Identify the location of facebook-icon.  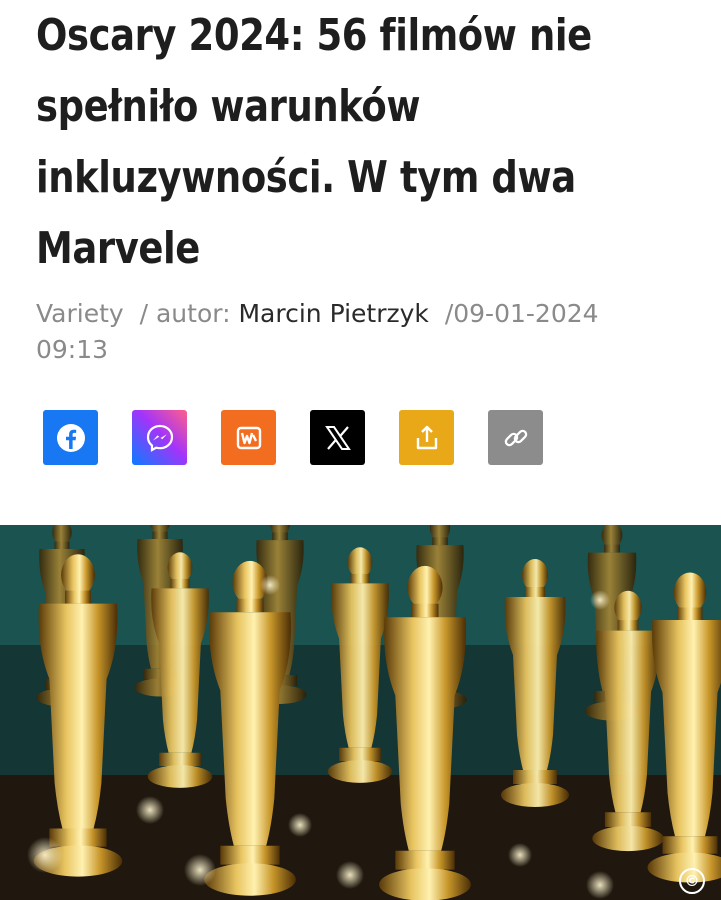
(70, 437).